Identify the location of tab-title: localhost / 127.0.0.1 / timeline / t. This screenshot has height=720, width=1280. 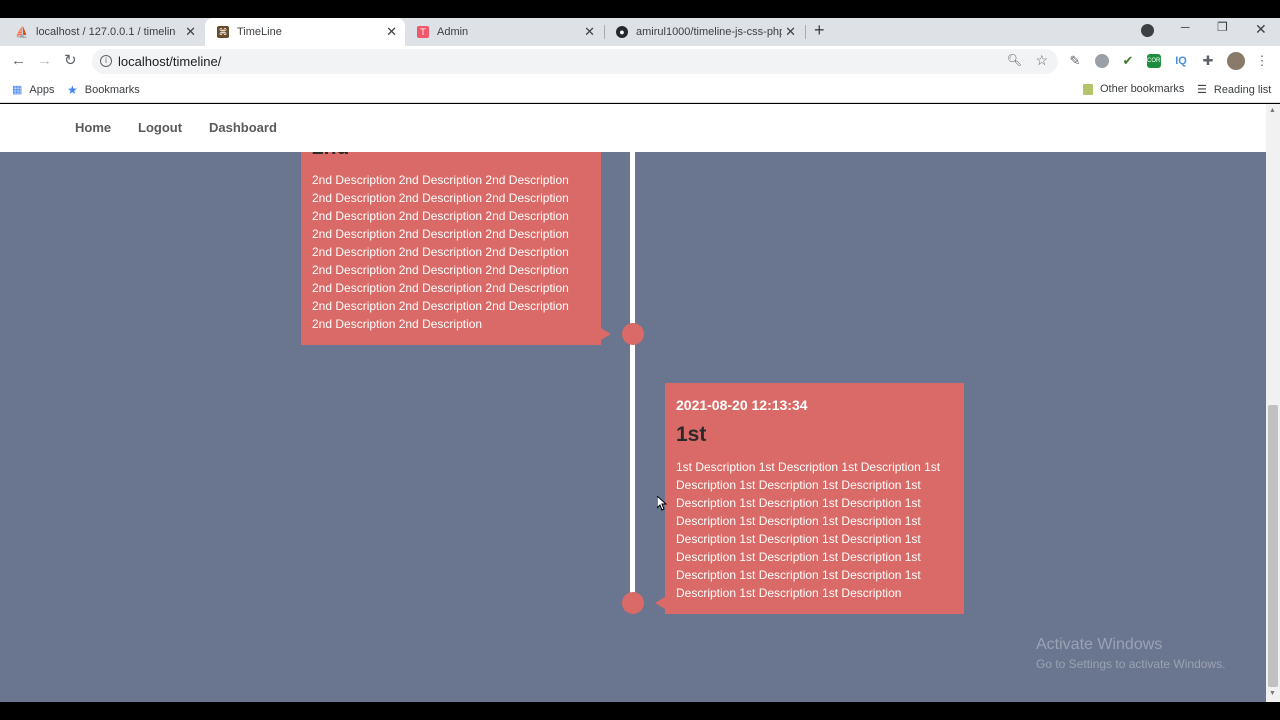
(106, 32).